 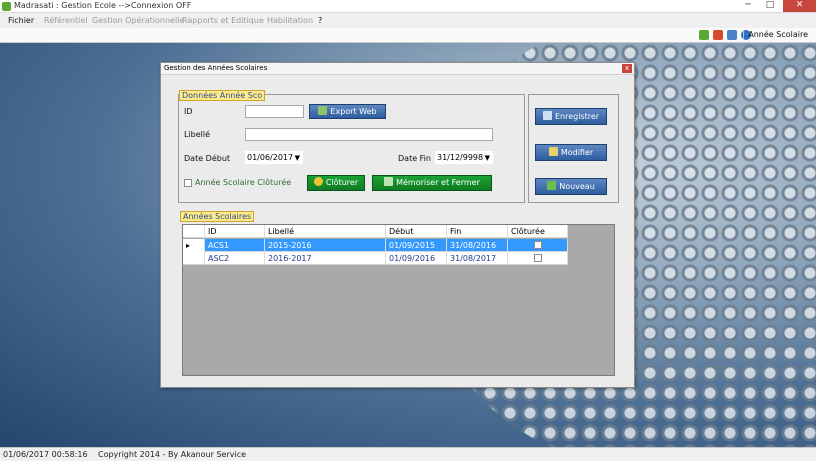 What do you see at coordinates (325, 258) in the screenshot?
I see `cell-libelle: 2016-2017` at bounding box center [325, 258].